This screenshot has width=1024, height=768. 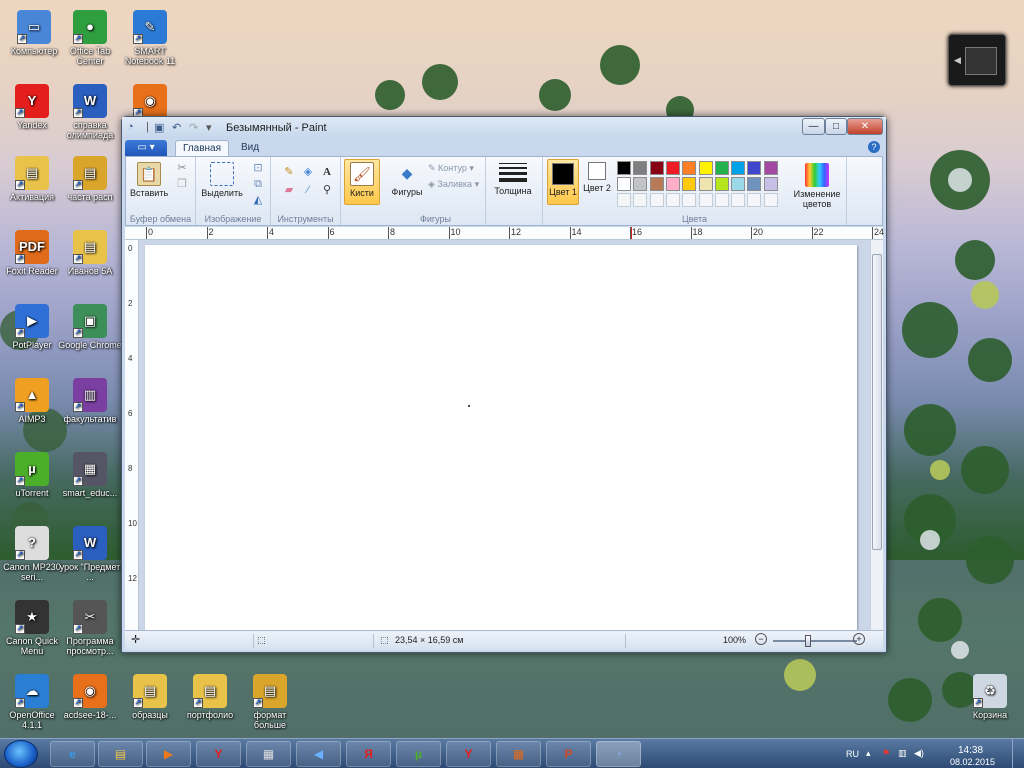 I want to click on select-button: Выделить, so click(x=222, y=180).